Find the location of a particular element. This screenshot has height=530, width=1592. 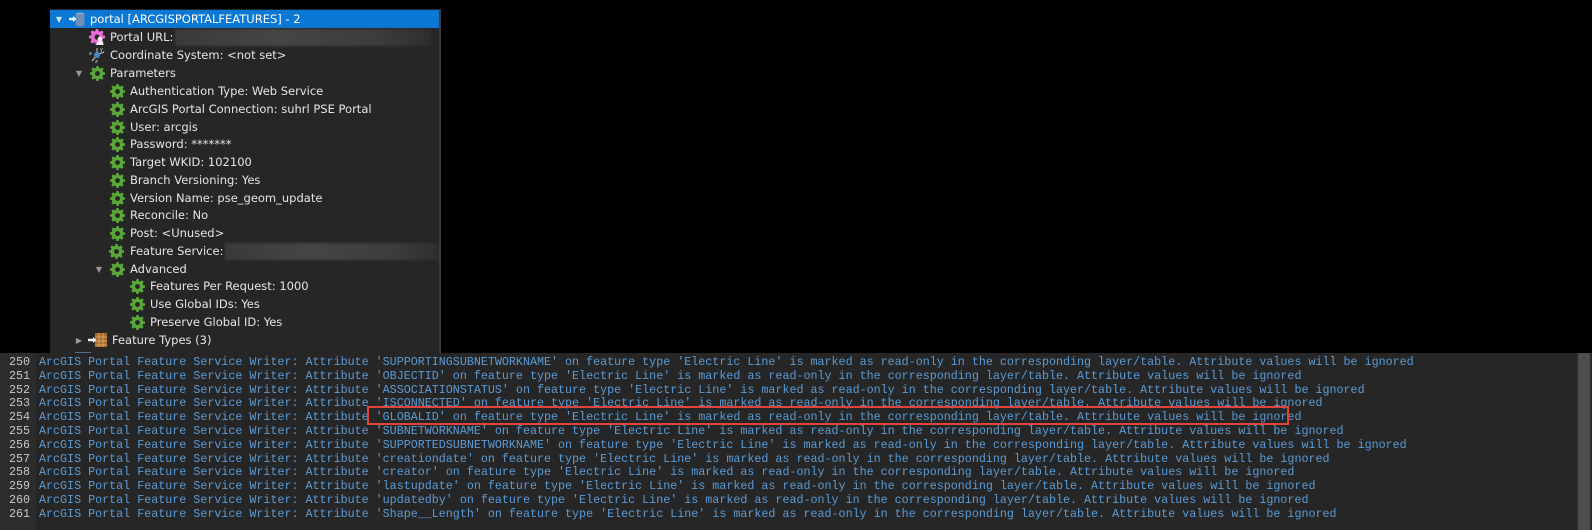

svg-text: y is located at coordinates (101, 50).